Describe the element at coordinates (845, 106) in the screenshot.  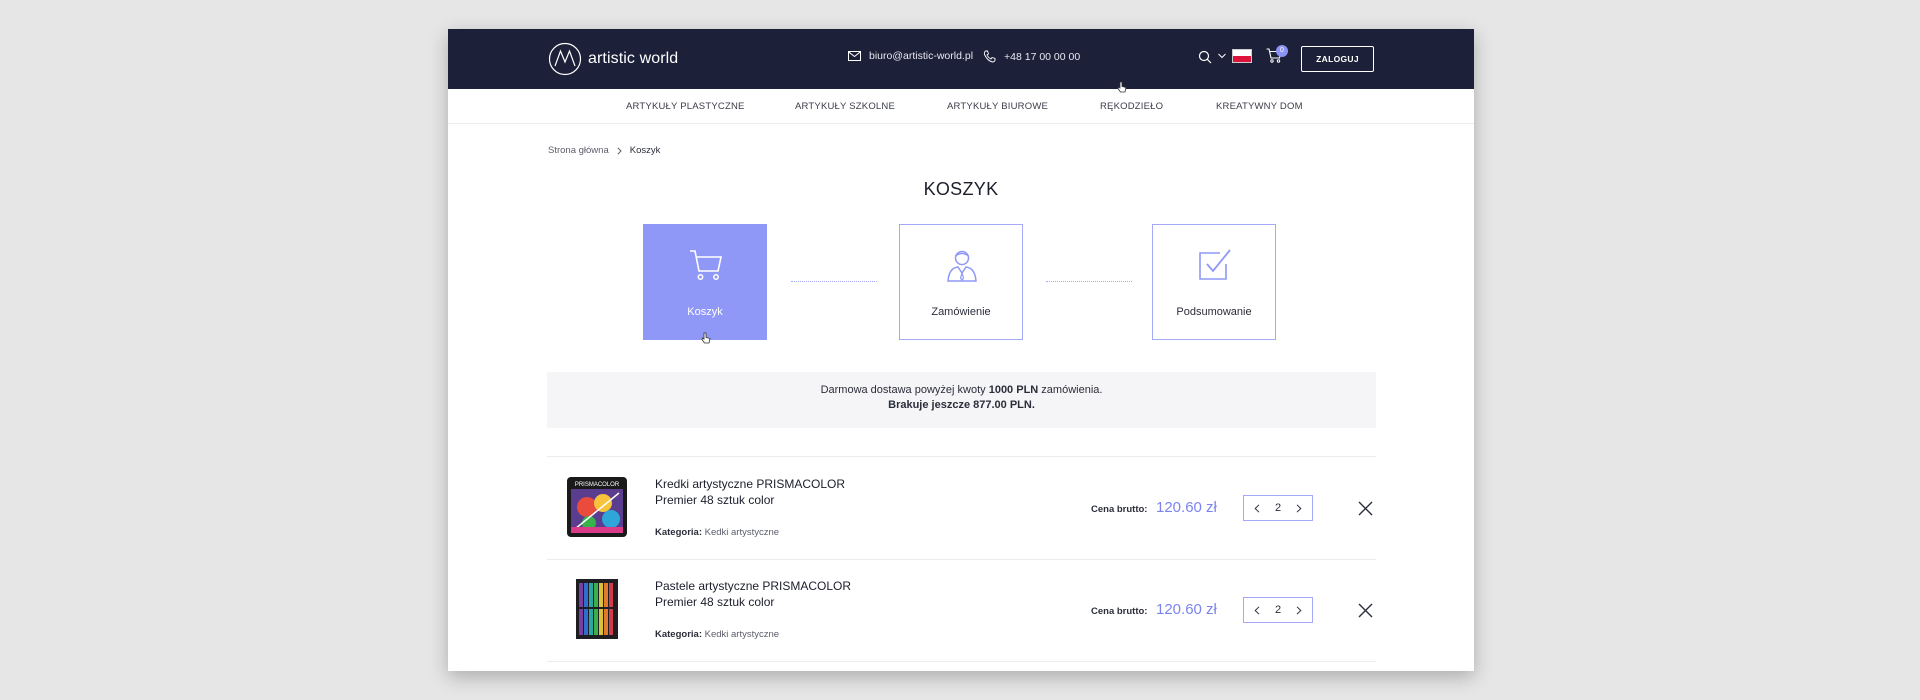
I see `nav-item-school-supplies: ARTYKUŁY SZKOLNE` at that location.